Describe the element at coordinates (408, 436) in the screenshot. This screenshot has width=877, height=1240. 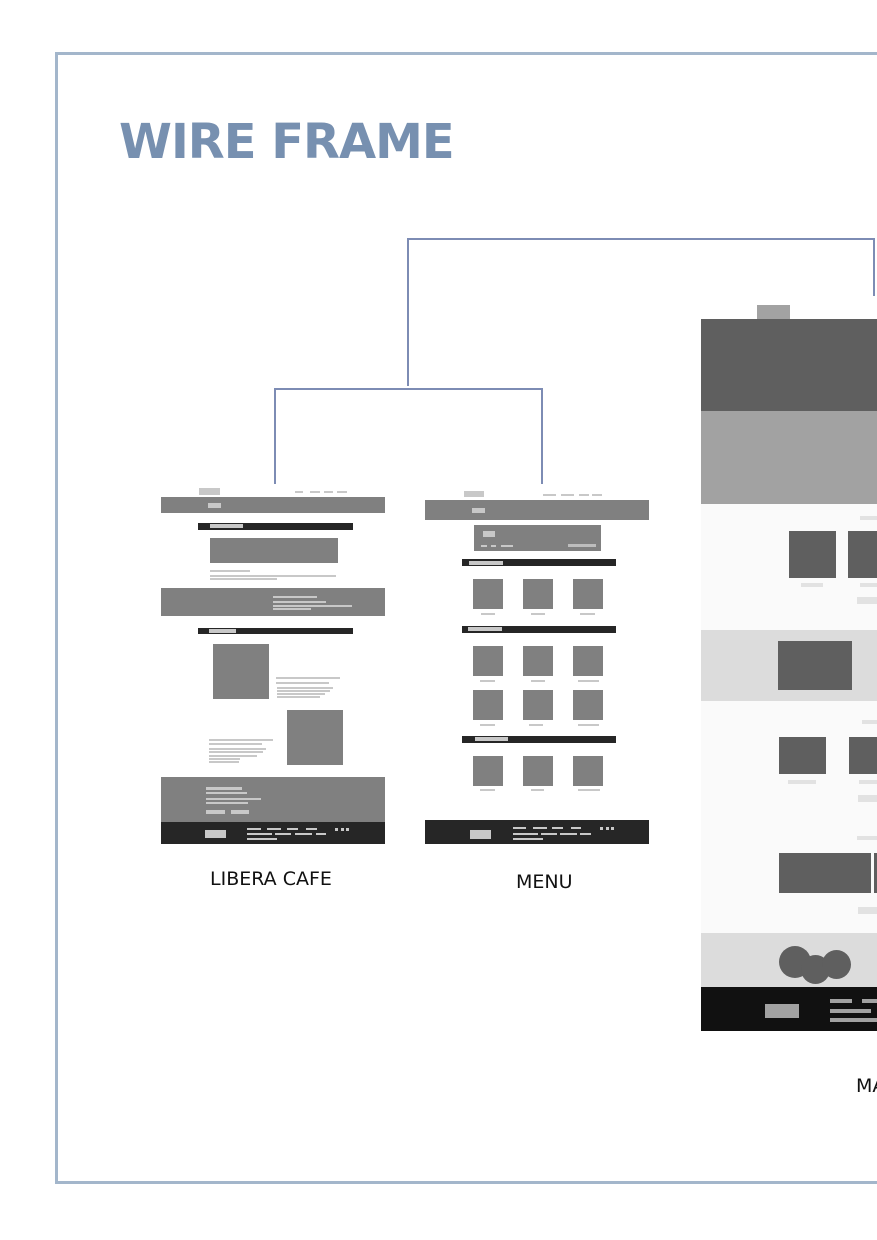
I see `connector-branch` at that location.